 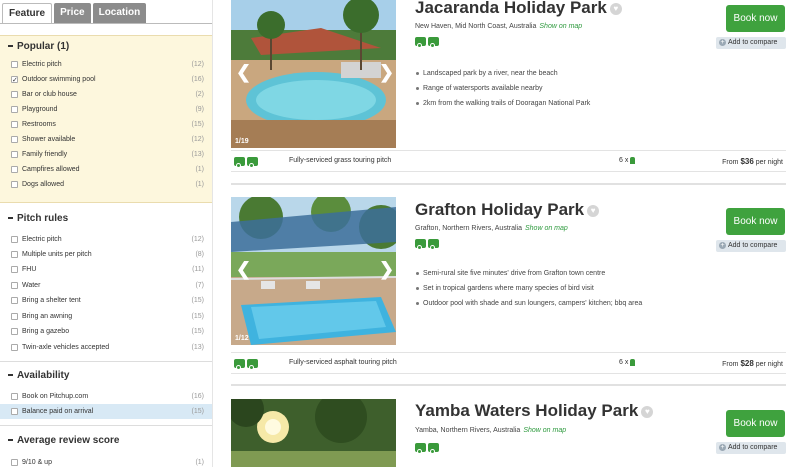 What do you see at coordinates (106, 80) in the screenshot?
I see `filter-option: Outdoor swimming pool (16)` at bounding box center [106, 80].